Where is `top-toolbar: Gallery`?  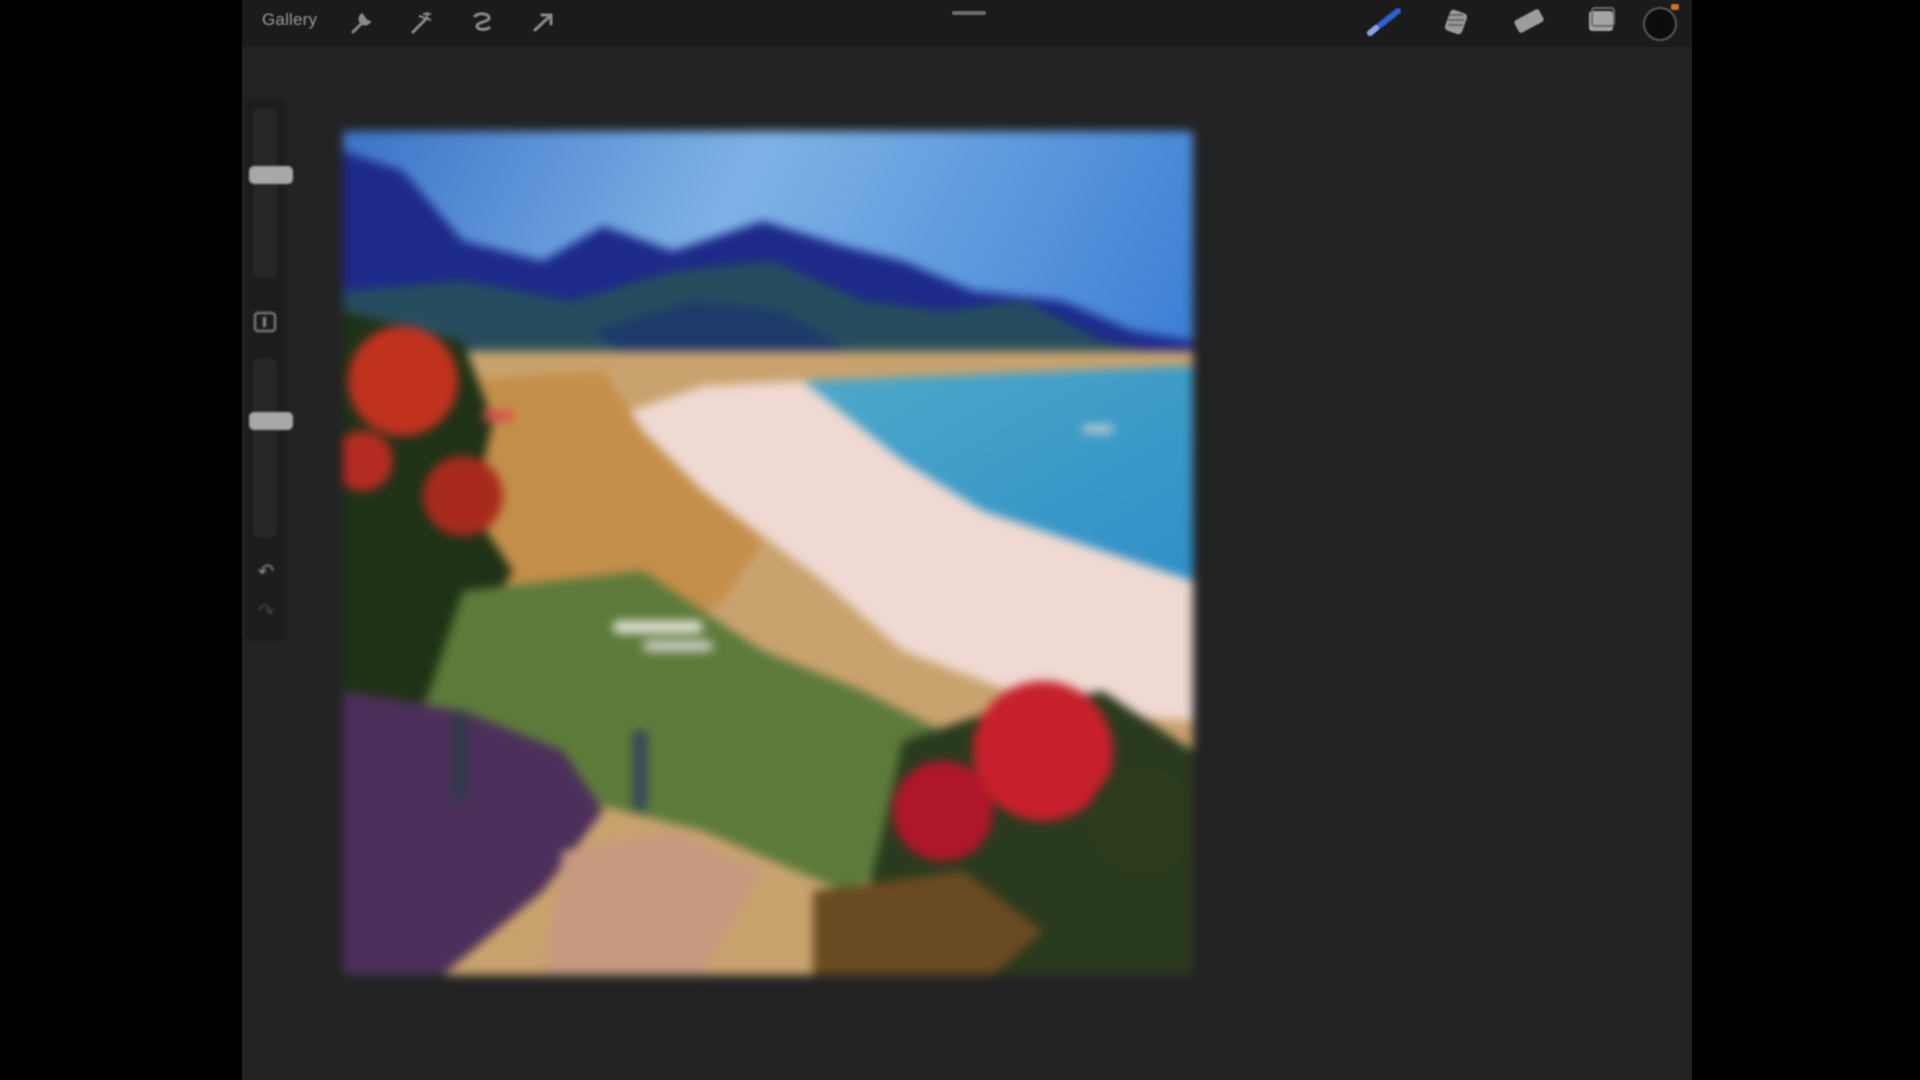
top-toolbar: Gallery is located at coordinates (967, 23).